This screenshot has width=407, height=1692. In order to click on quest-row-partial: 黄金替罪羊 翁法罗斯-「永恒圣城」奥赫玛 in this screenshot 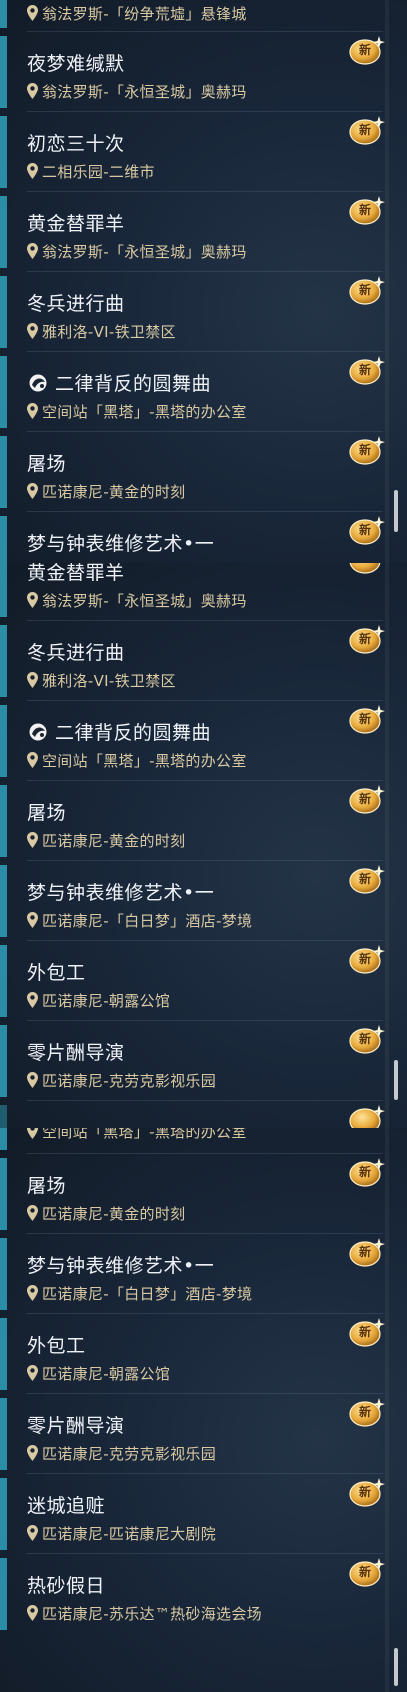, I will do `click(203, 592)`.